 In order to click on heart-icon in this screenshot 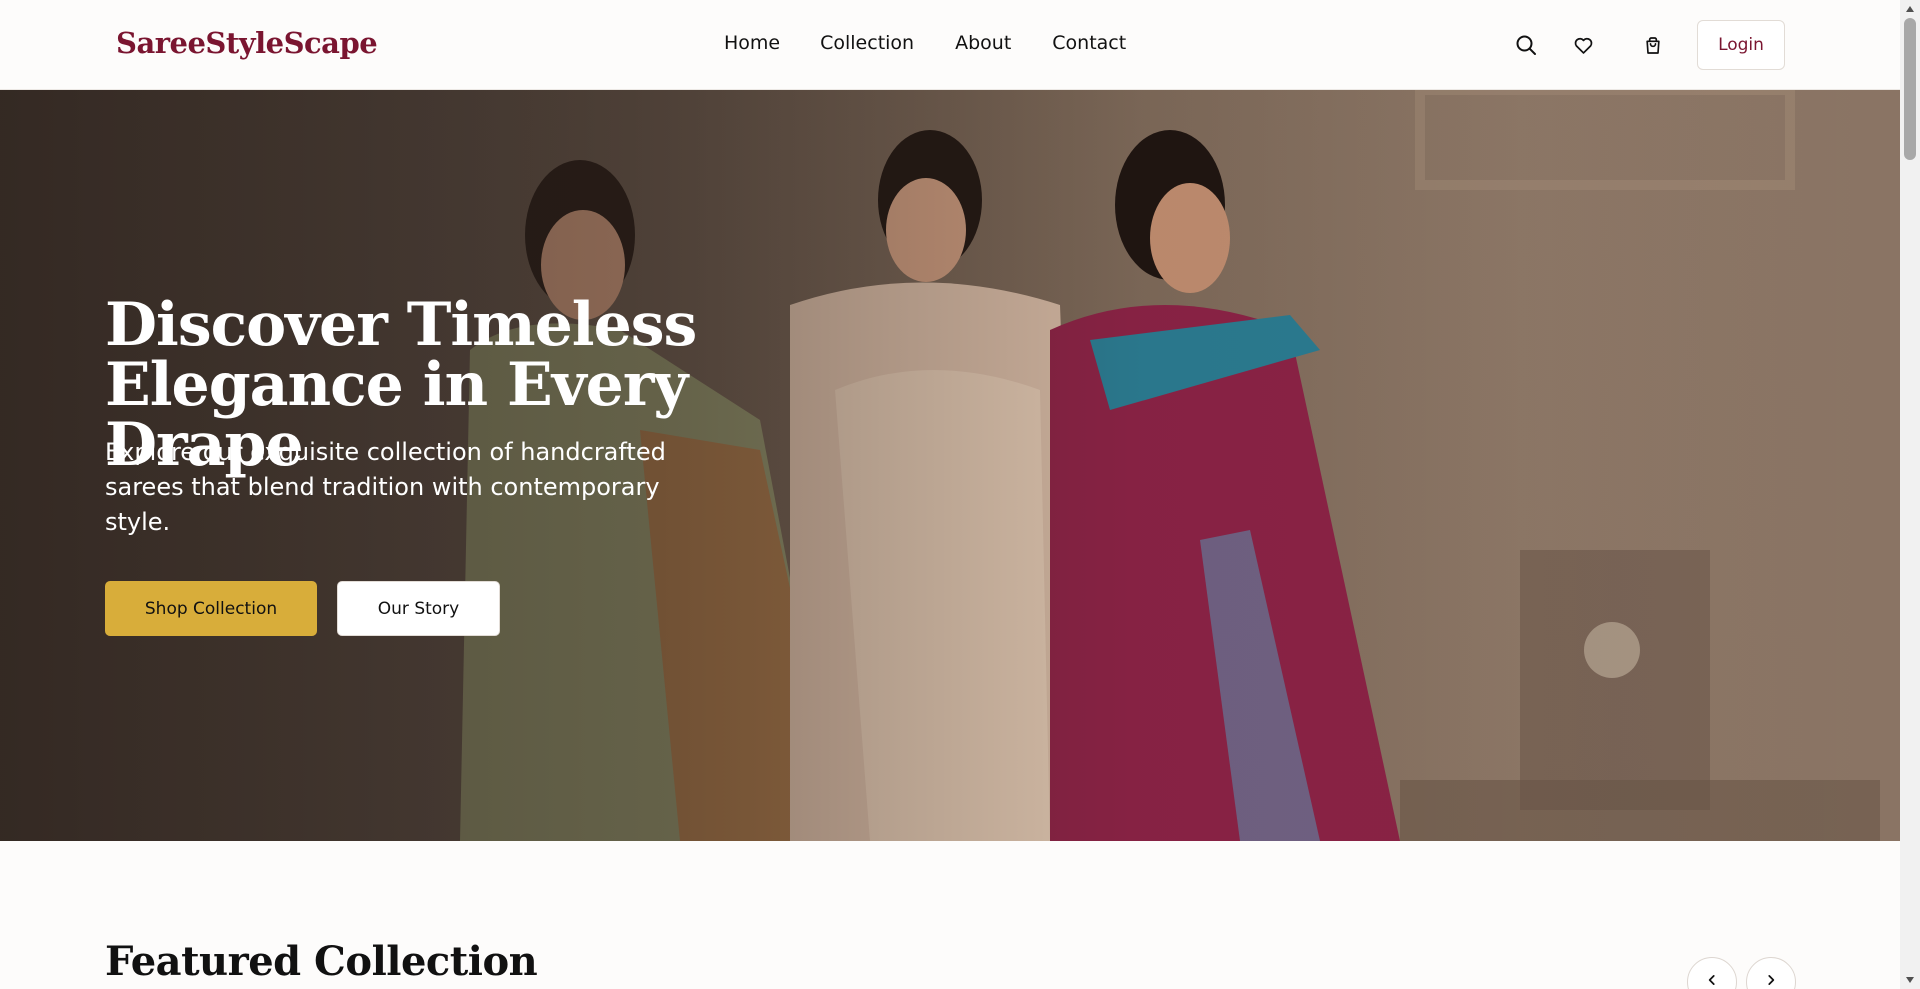, I will do `click(1583, 45)`.